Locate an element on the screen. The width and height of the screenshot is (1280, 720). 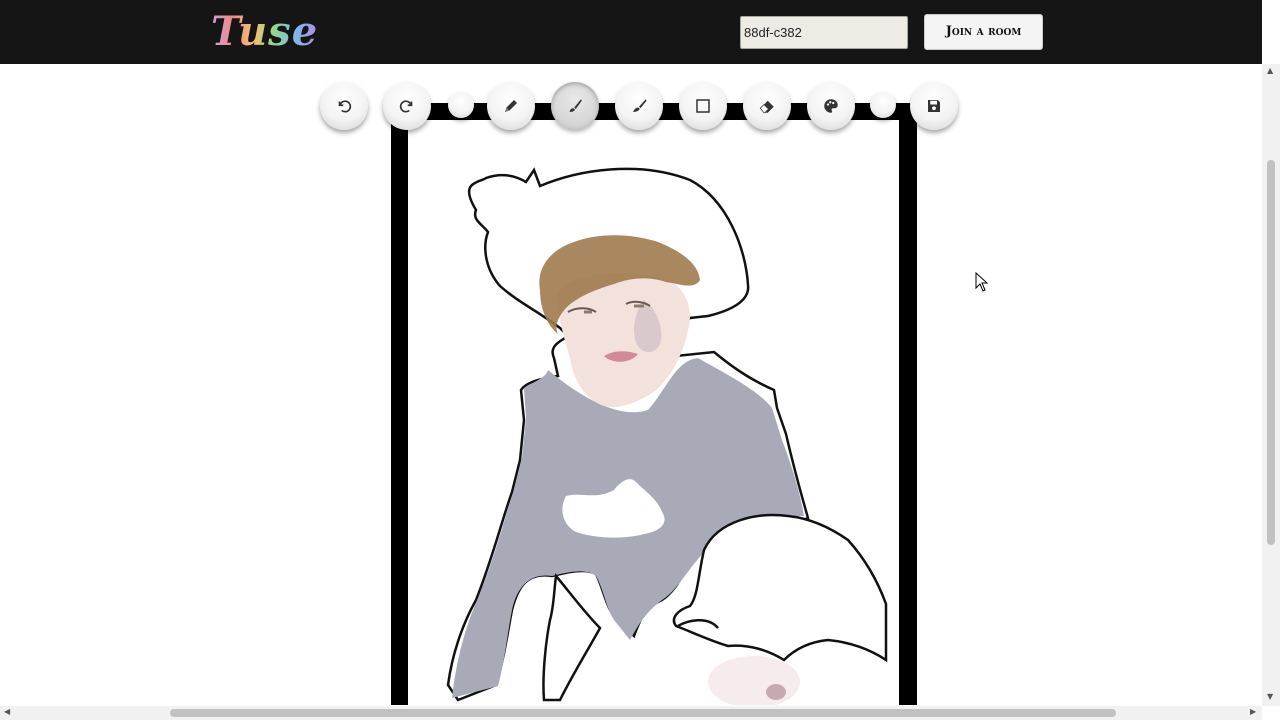
pencil-button is located at coordinates (511, 106).